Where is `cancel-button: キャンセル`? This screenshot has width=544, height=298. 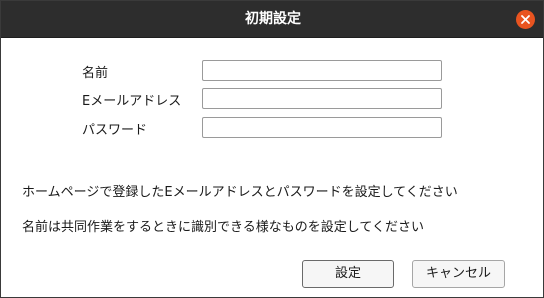
cancel-button: キャンセル is located at coordinates (458, 274).